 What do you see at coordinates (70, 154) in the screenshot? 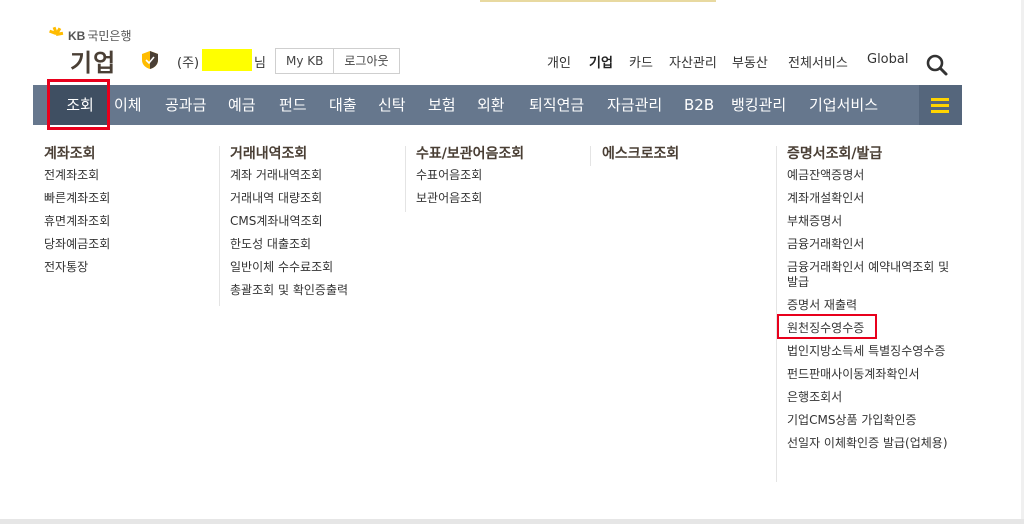
I see `menu-column-title: 계좌조회` at bounding box center [70, 154].